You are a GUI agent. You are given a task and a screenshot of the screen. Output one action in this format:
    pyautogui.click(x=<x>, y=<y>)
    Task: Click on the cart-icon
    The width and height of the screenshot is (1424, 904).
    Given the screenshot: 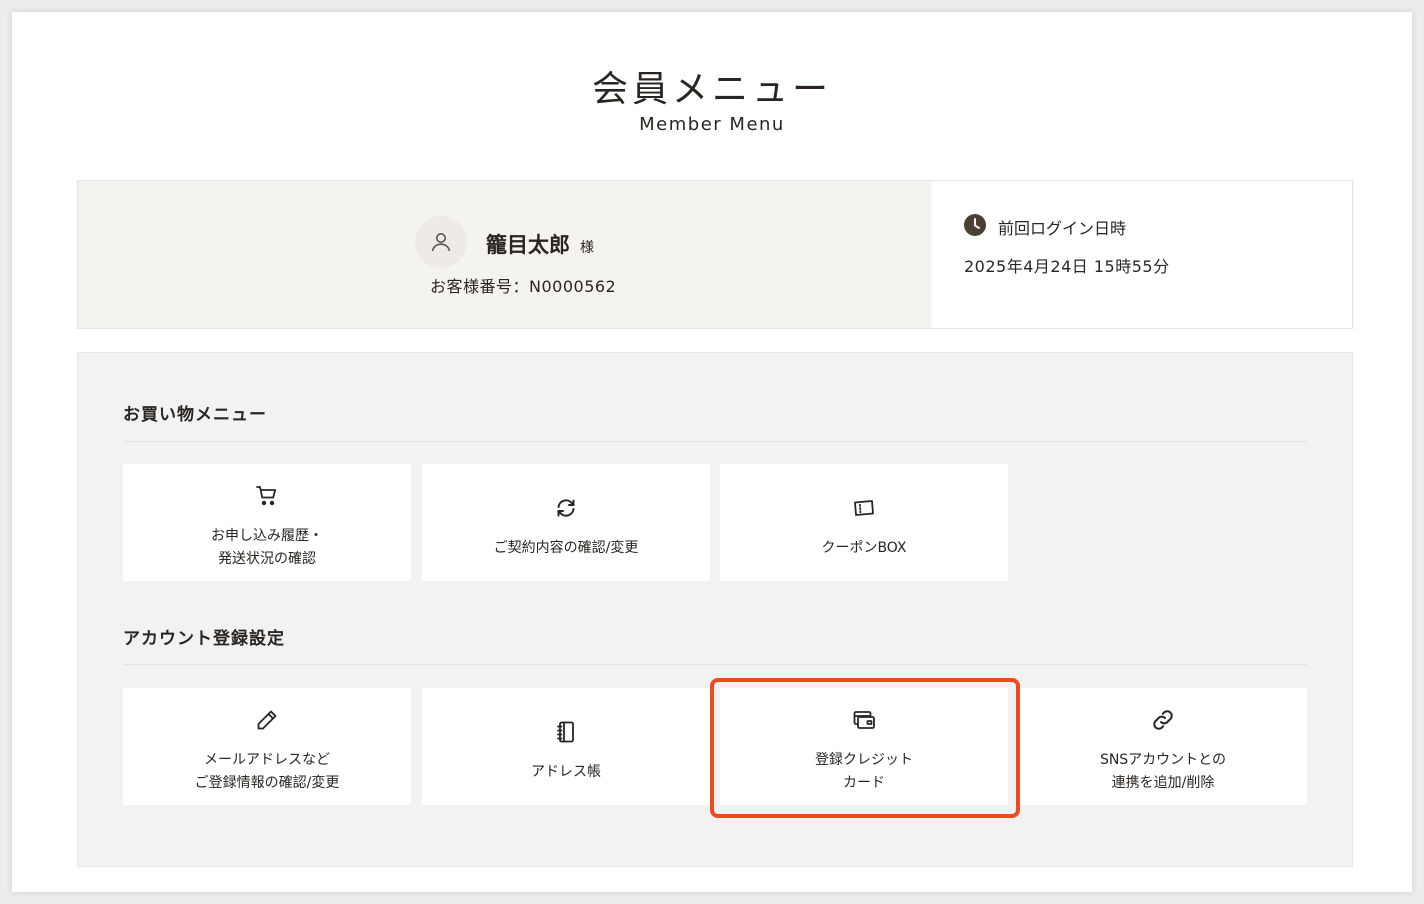 What is the action you would take?
    pyautogui.click(x=266, y=496)
    